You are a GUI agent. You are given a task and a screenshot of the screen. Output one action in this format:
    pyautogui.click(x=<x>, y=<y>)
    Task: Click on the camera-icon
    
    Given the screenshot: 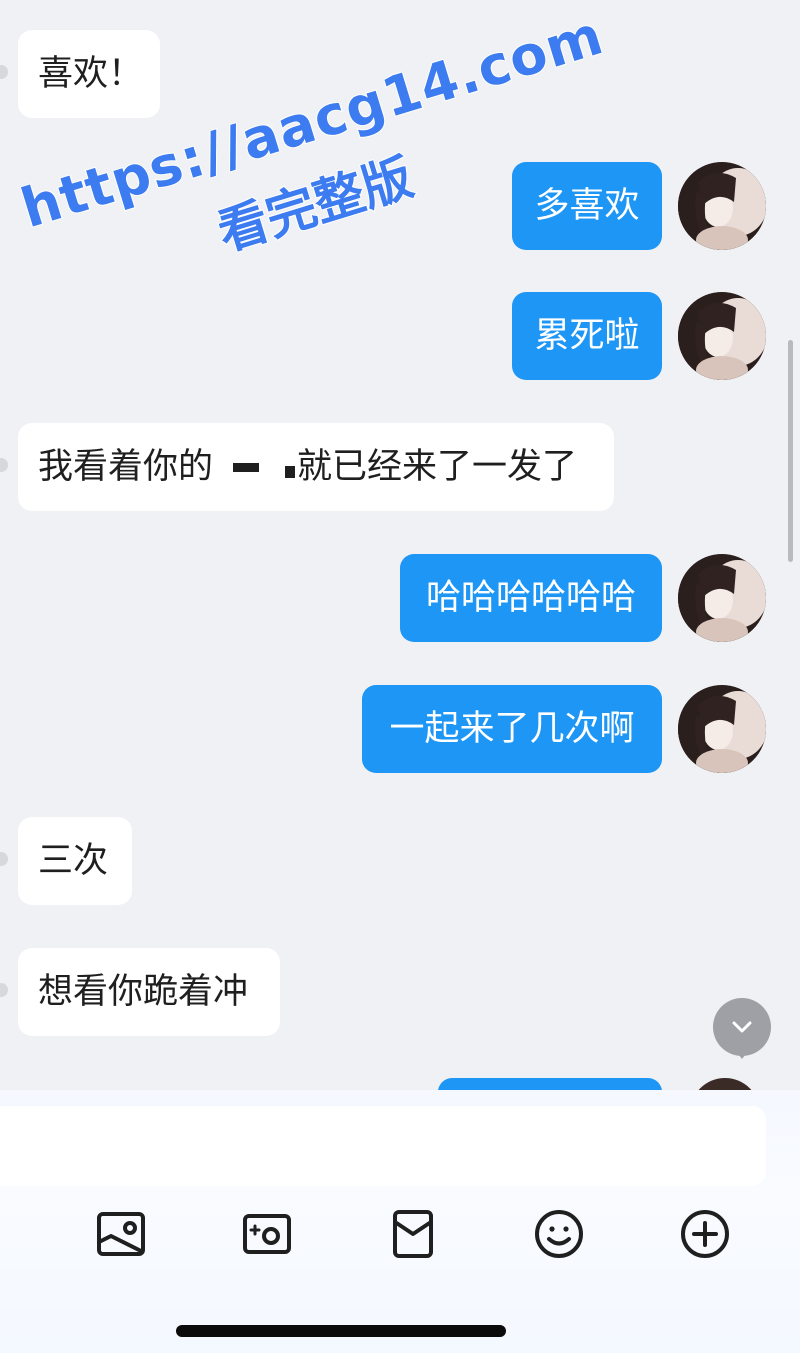 What is the action you would take?
    pyautogui.click(x=267, y=1234)
    